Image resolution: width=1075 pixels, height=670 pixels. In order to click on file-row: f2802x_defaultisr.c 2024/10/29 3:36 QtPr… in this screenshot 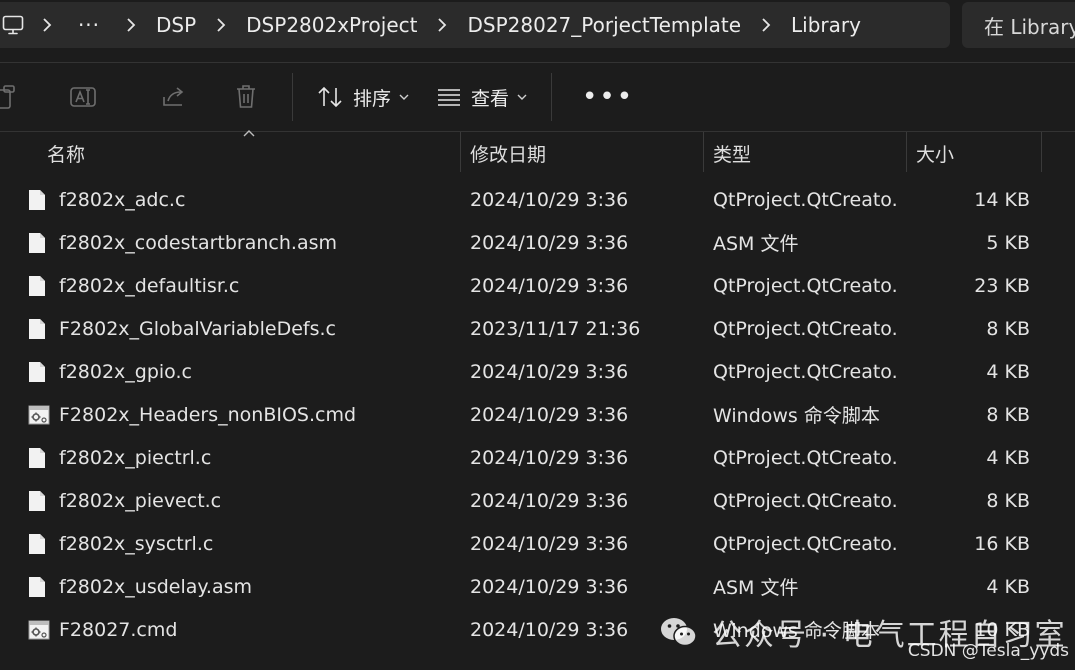, I will do `click(537, 285)`.